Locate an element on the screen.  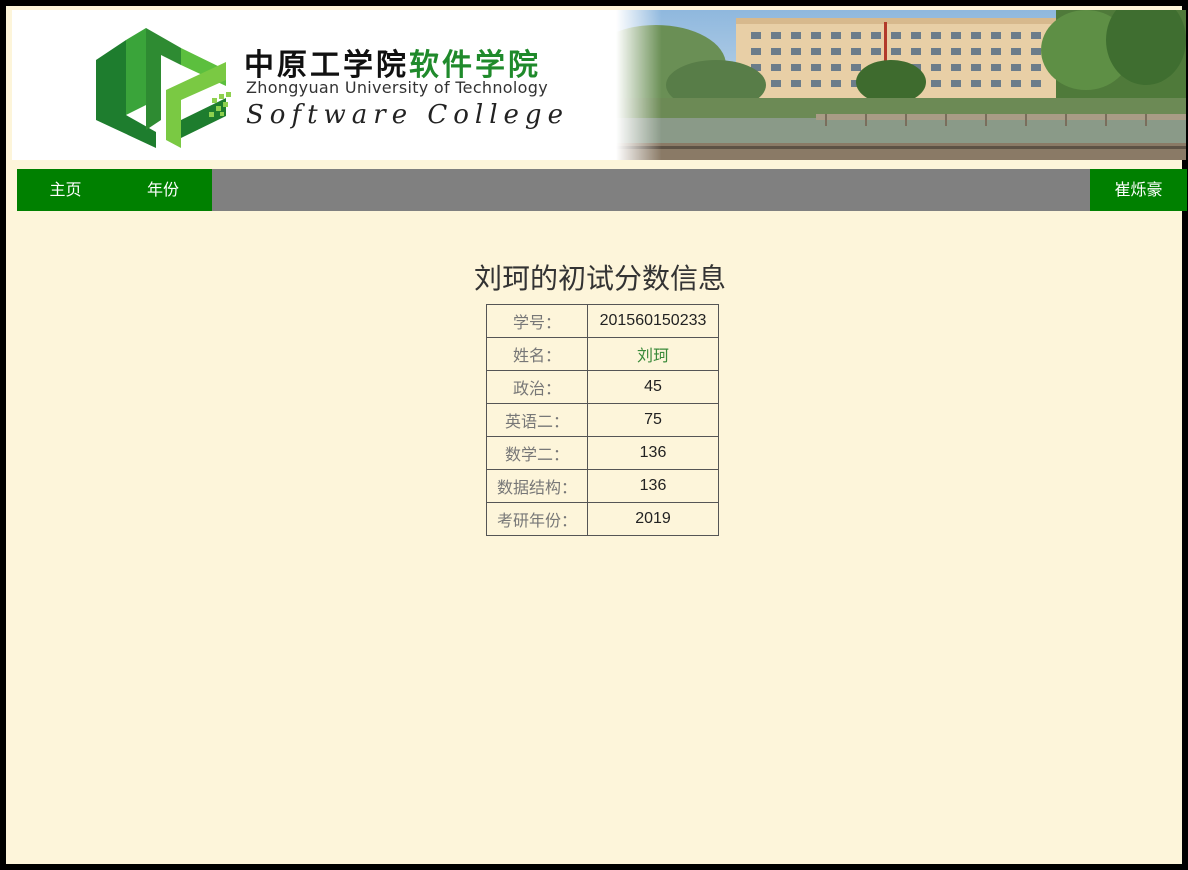
table-row: 学号： 201560150233 is located at coordinates (602, 321).